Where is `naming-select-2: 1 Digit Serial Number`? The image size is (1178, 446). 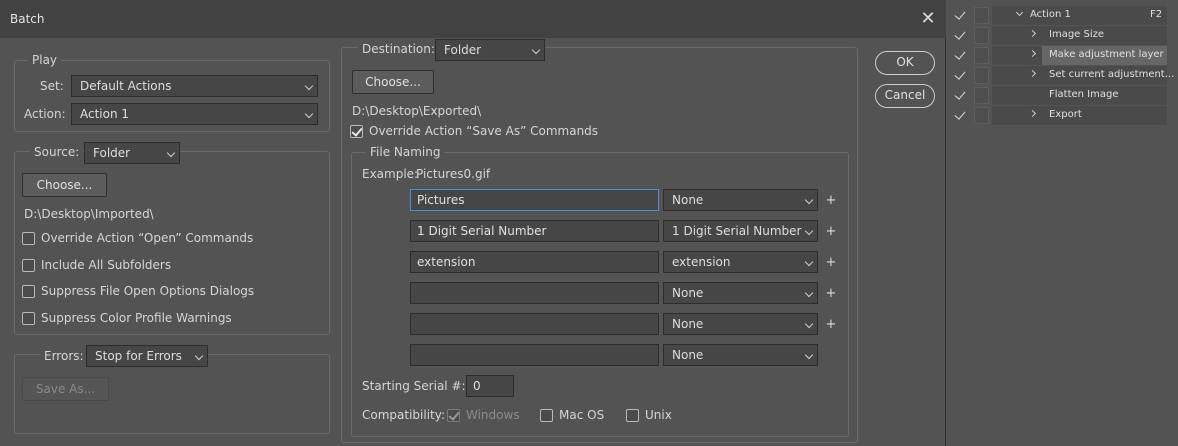
naming-select-2: 1 Digit Serial Number is located at coordinates (740, 231).